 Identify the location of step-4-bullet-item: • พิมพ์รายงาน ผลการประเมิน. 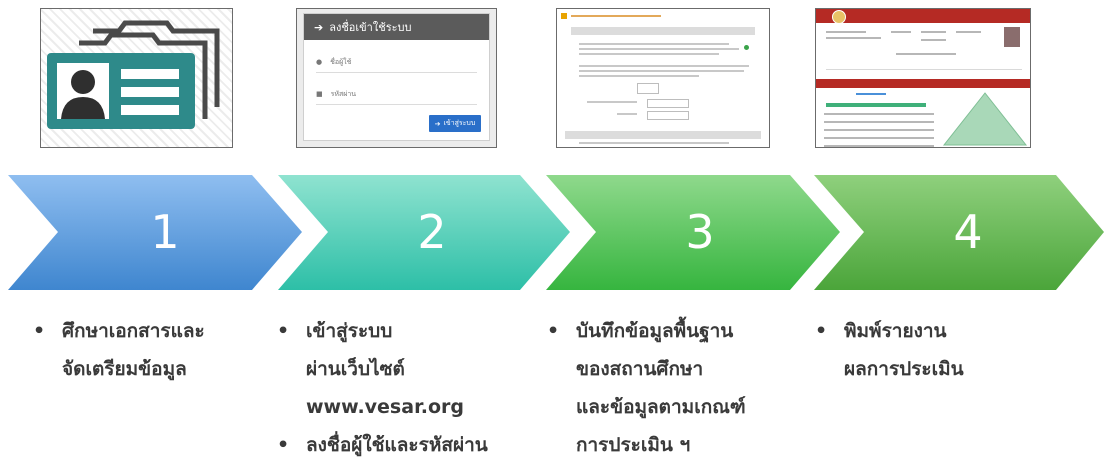
(888, 350).